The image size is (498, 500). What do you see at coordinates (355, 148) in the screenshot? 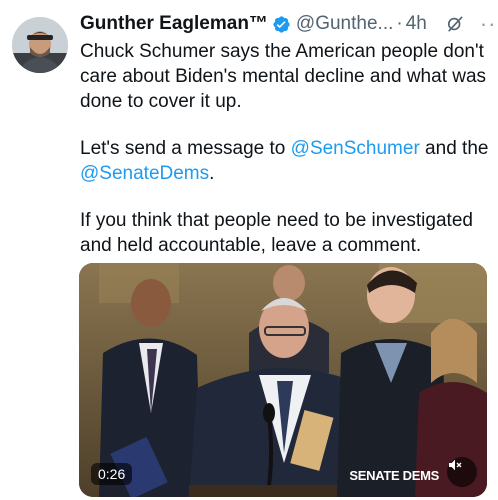
I see `mention-senschumer: @SenSchumer` at bounding box center [355, 148].